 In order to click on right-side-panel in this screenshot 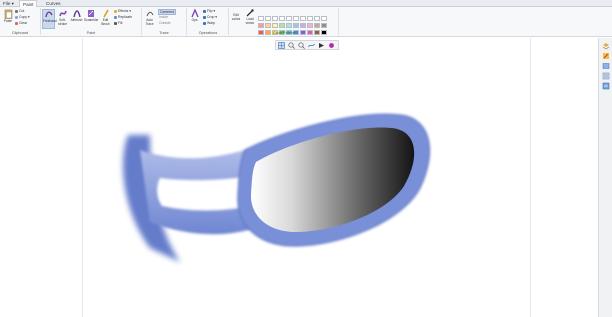, I will do `click(605, 177)`.